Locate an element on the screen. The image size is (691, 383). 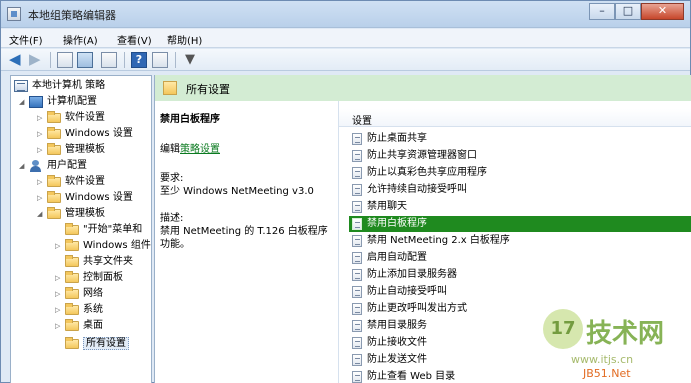
user-icon is located at coordinates (36, 166).